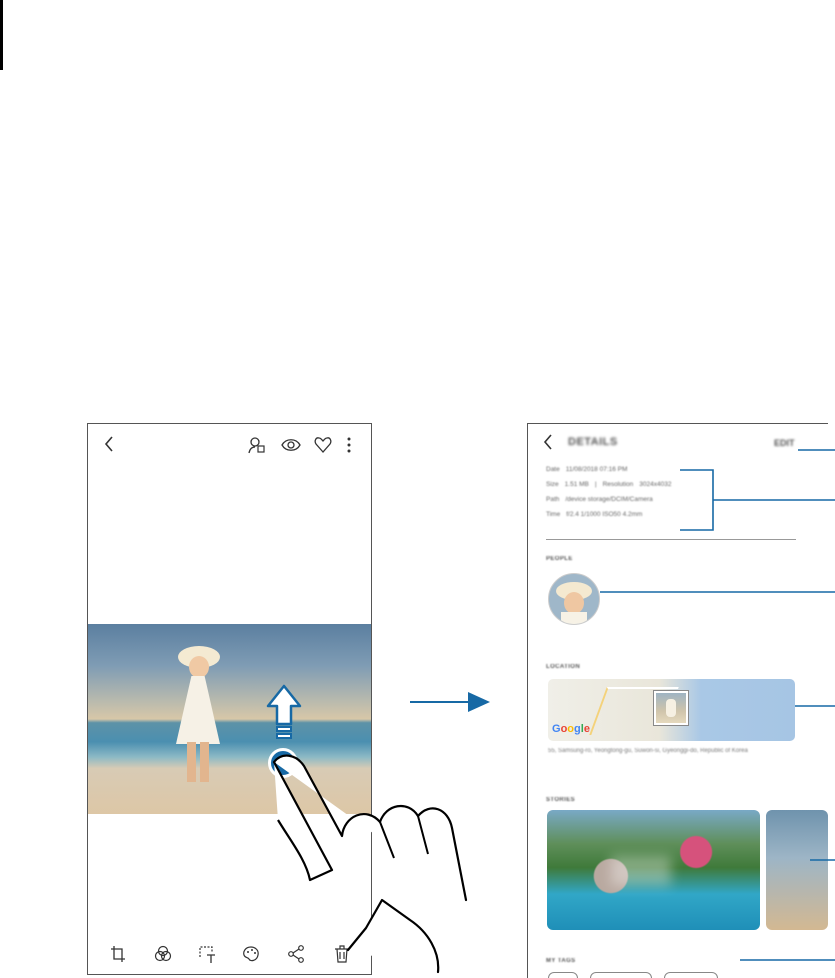 The width and height of the screenshot is (835, 978). I want to click on page-title: DETAILS, so click(593, 442).